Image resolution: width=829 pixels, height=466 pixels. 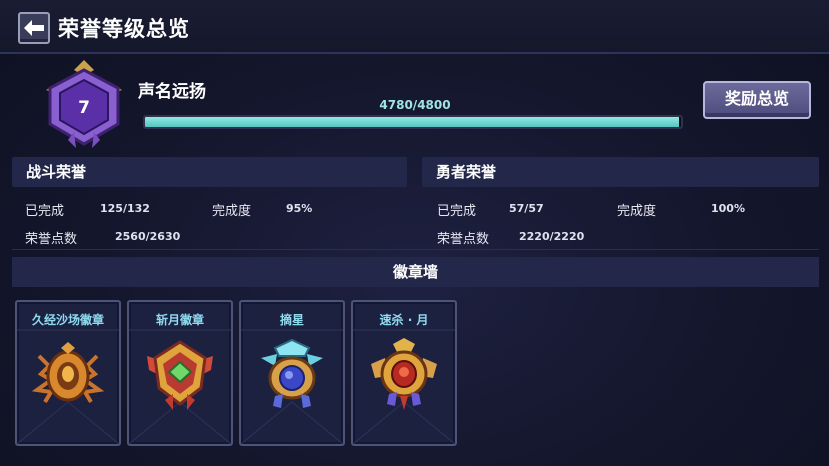 I want to click on battle-points-label: 荣誉点数, so click(x=51, y=239).